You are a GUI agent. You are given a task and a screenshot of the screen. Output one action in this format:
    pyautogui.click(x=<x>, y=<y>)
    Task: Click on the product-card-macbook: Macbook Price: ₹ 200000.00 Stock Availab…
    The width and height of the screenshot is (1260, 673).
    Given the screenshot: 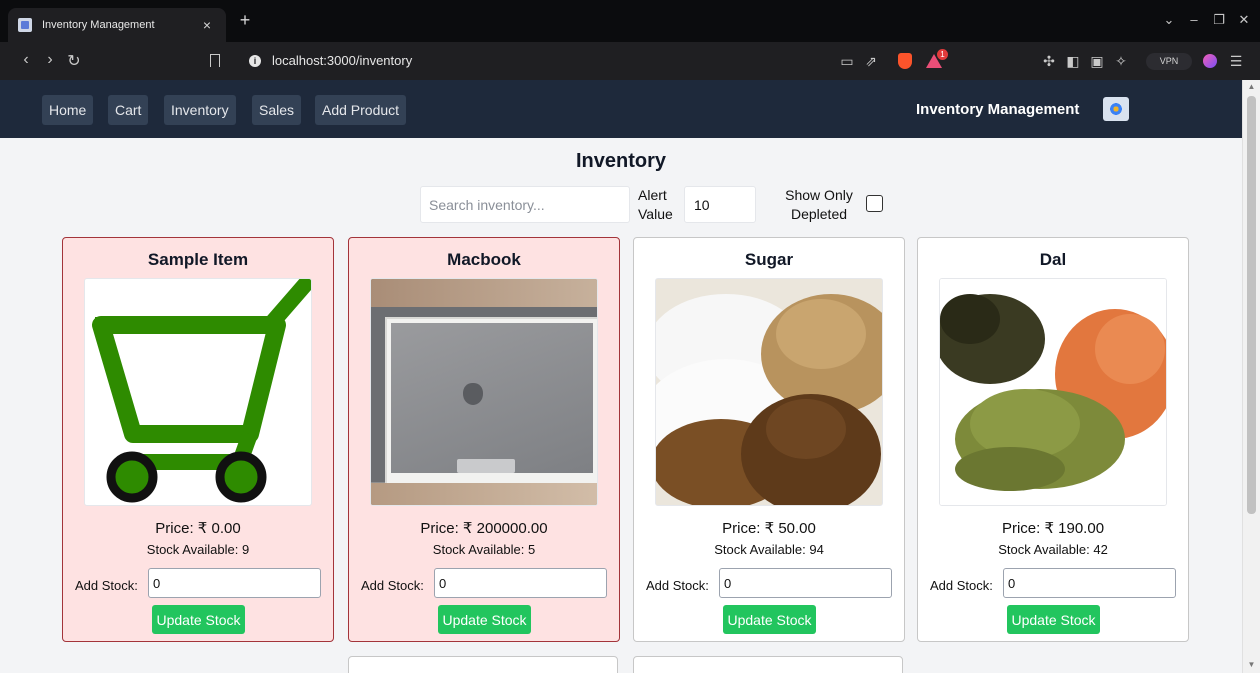 What is the action you would take?
    pyautogui.click(x=484, y=439)
    